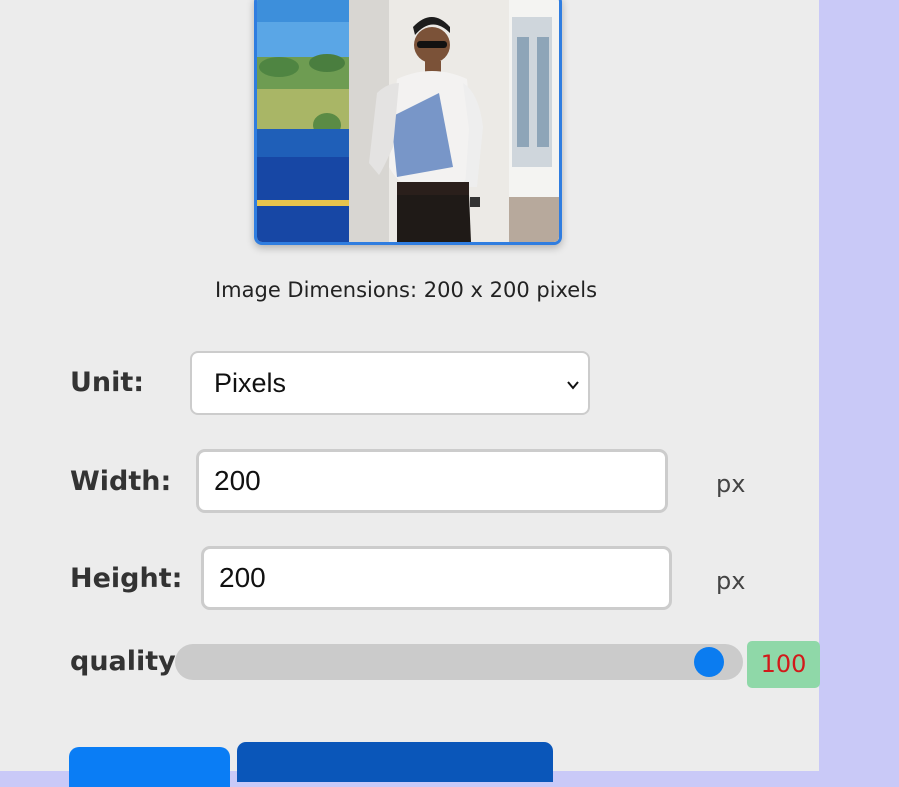  I want to click on image-preview, so click(408, 122).